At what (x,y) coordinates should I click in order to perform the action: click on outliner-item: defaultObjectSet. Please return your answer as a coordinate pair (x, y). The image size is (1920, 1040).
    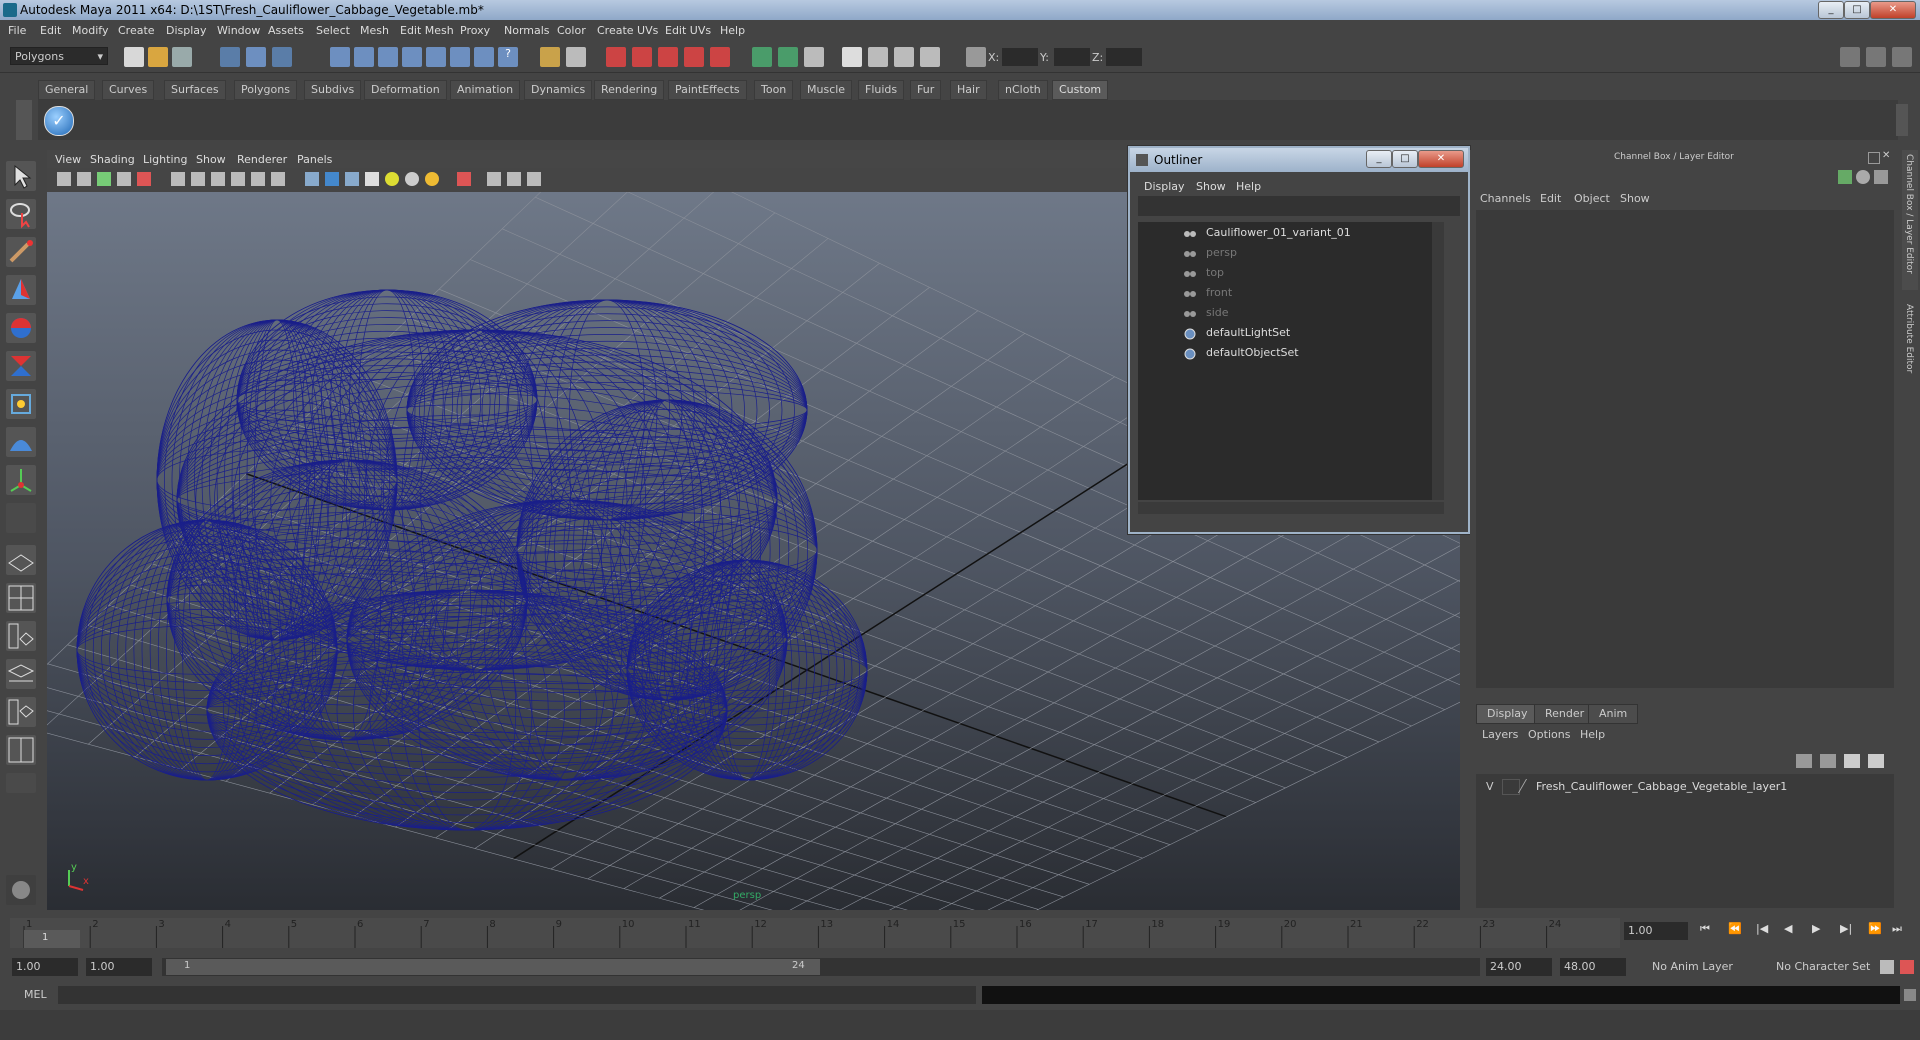
    Looking at the image, I should click on (1252, 352).